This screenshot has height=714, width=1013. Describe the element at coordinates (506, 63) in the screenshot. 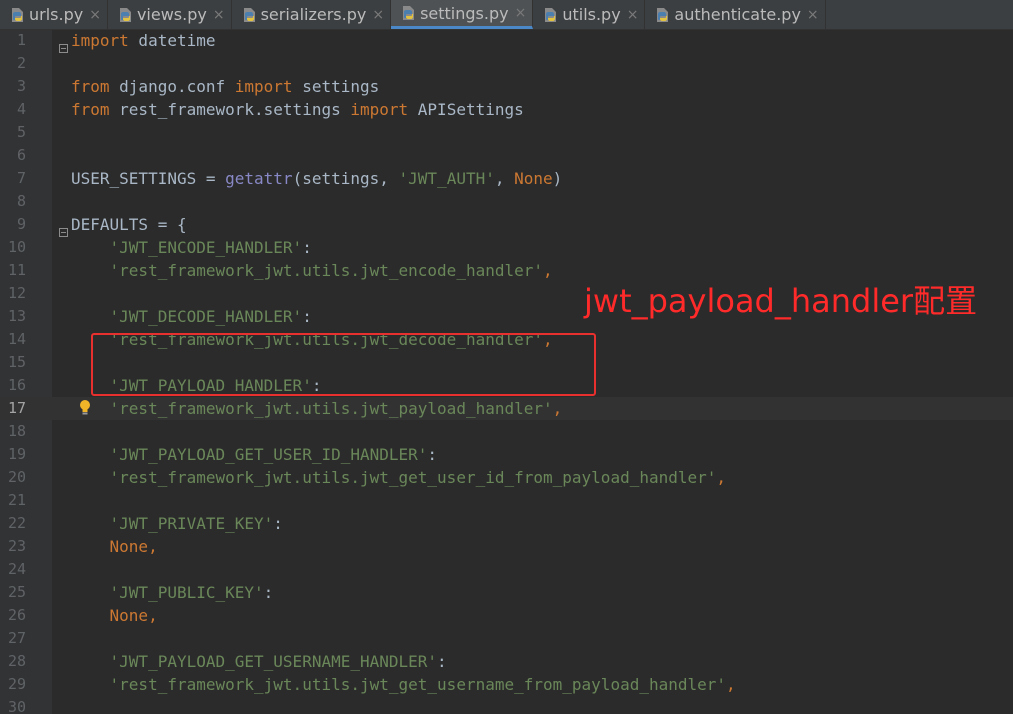

I see `code-line: 2` at that location.